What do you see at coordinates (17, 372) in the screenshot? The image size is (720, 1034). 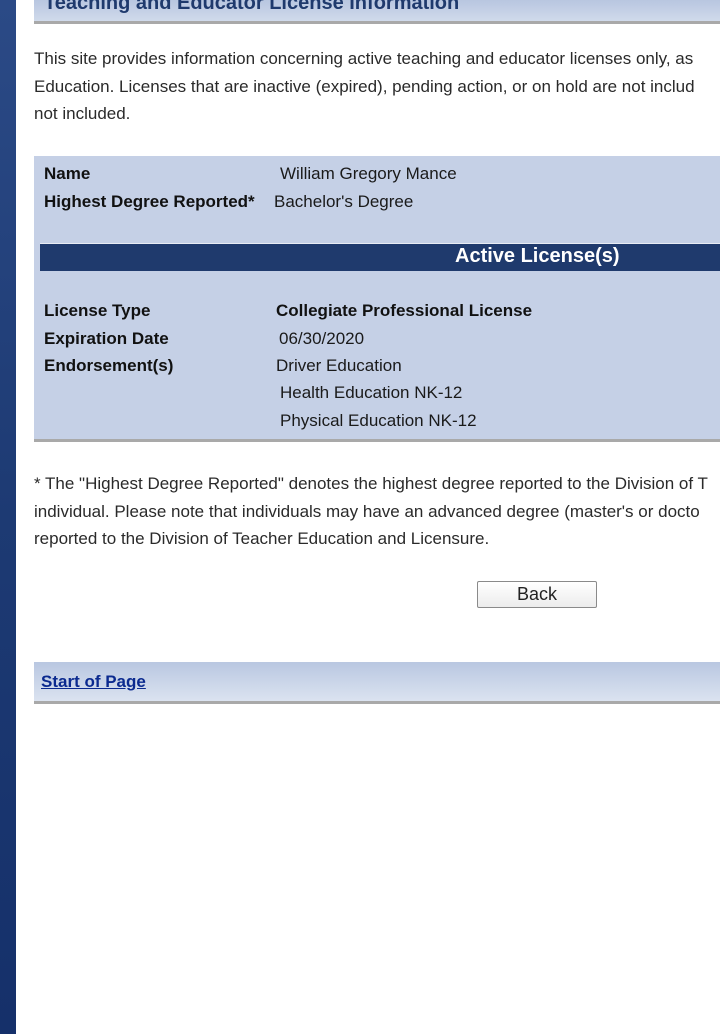 I see `sidebar-edge` at bounding box center [17, 372].